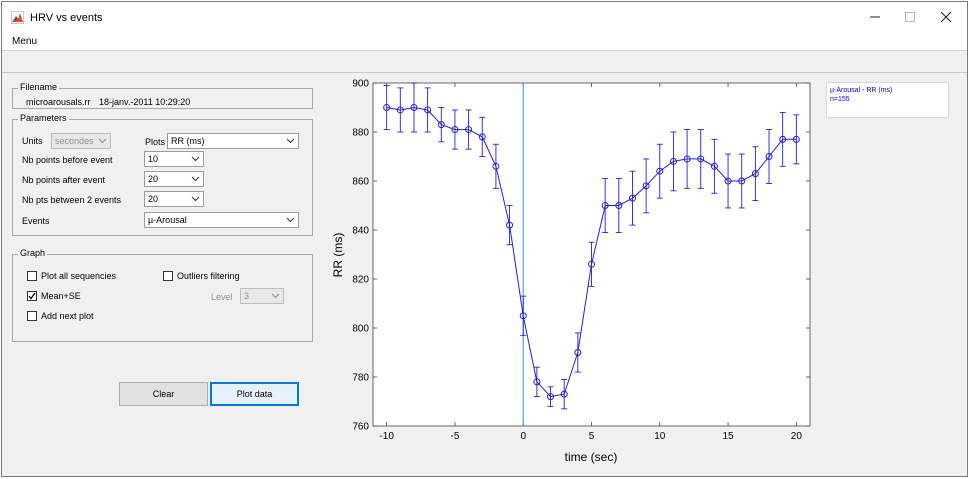  I want to click on level-label: Level, so click(222, 297).